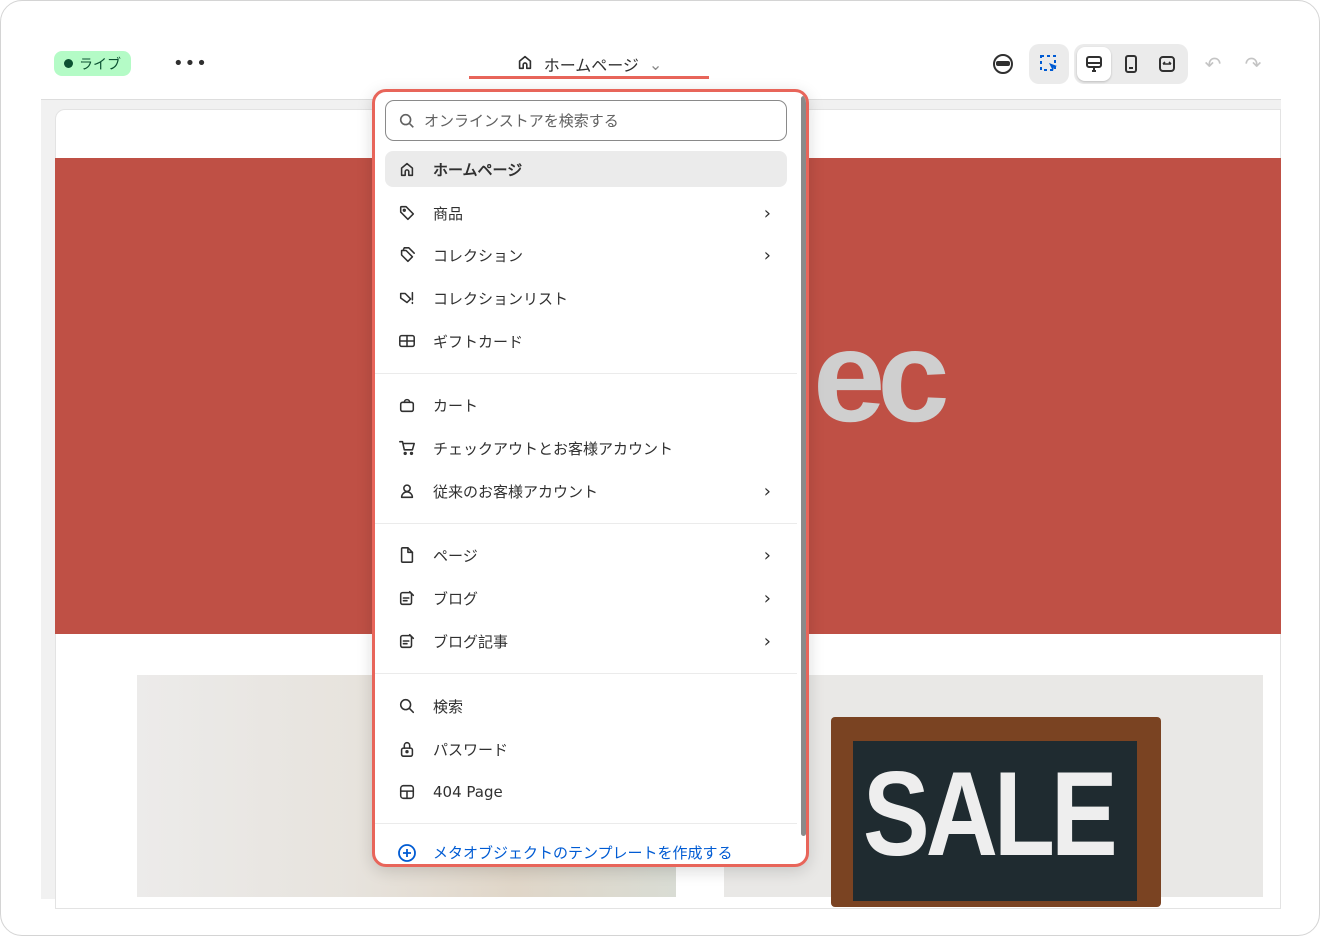 The width and height of the screenshot is (1320, 936). What do you see at coordinates (448, 706) in the screenshot?
I see `menu-item-label: 検索` at bounding box center [448, 706].